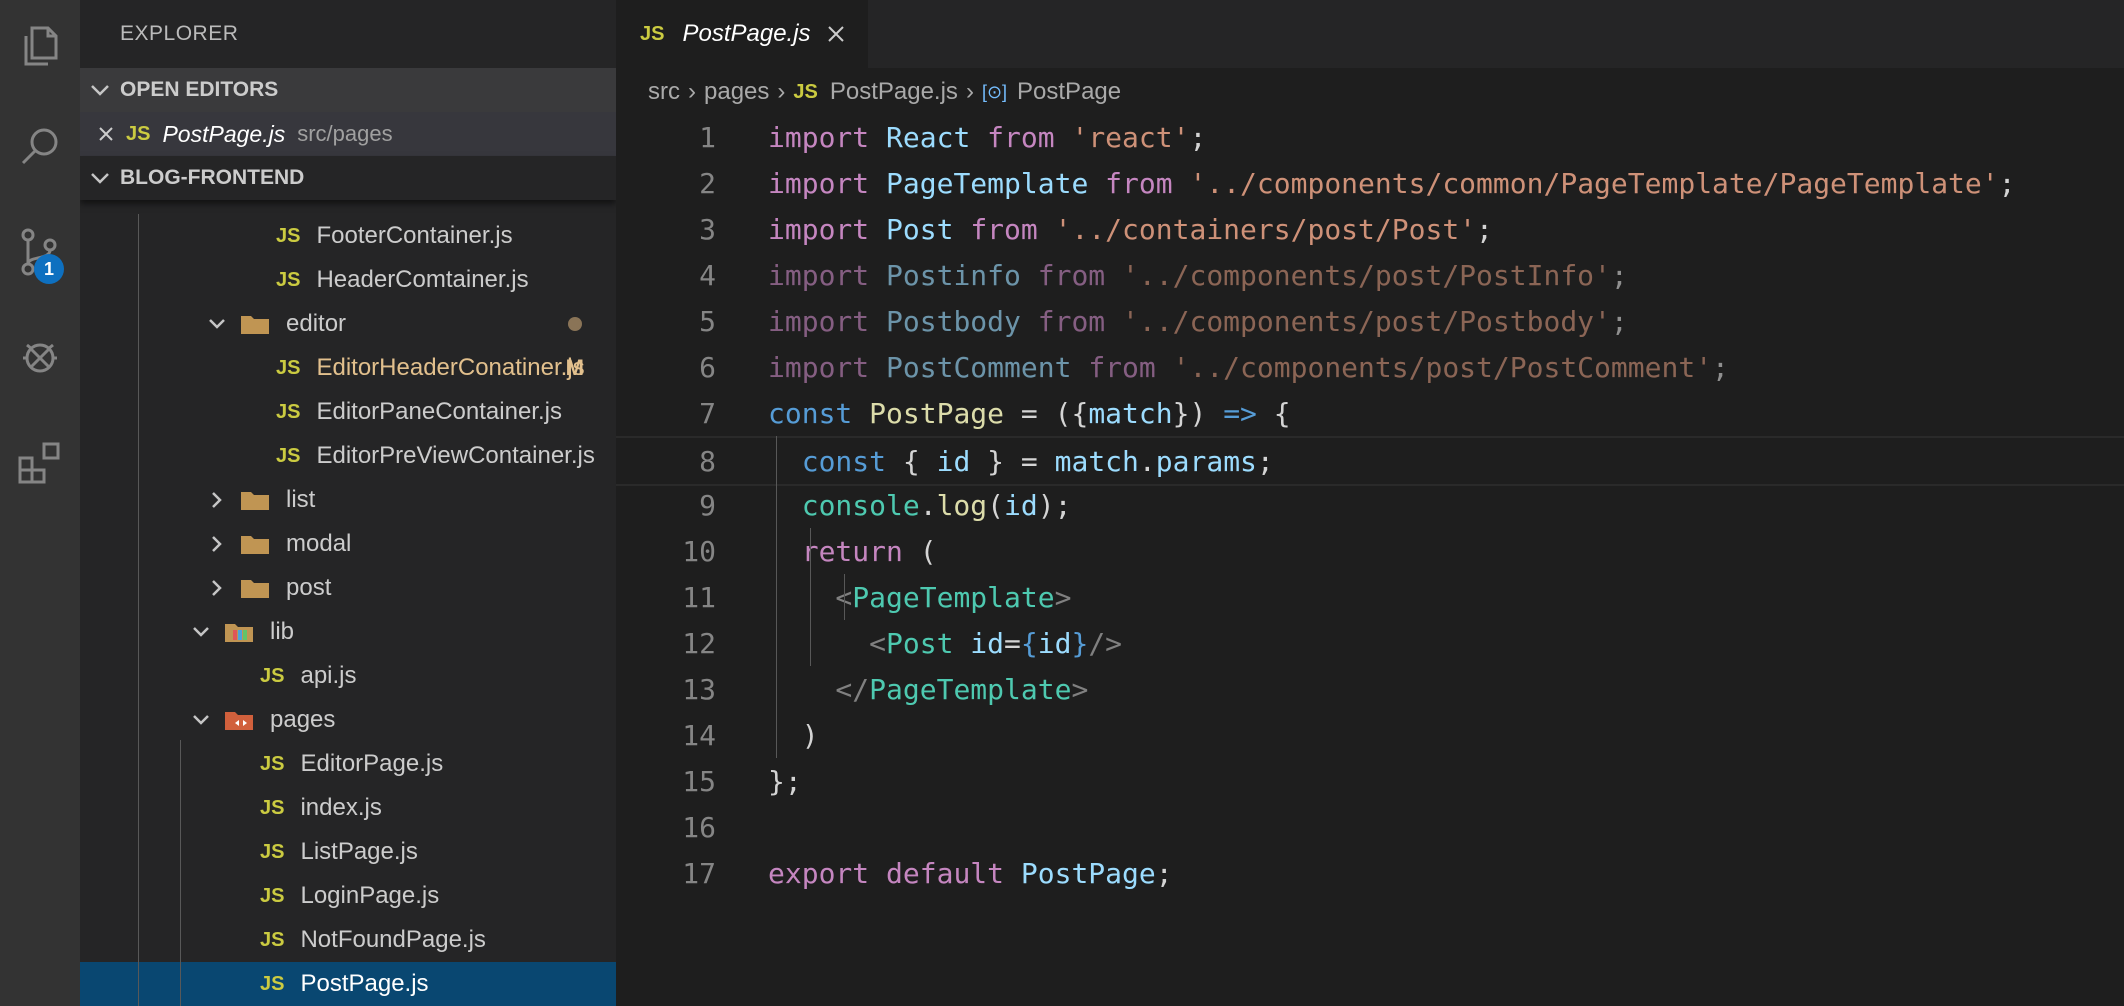  What do you see at coordinates (303, 719) in the screenshot?
I see `tree-item-label: pages` at bounding box center [303, 719].